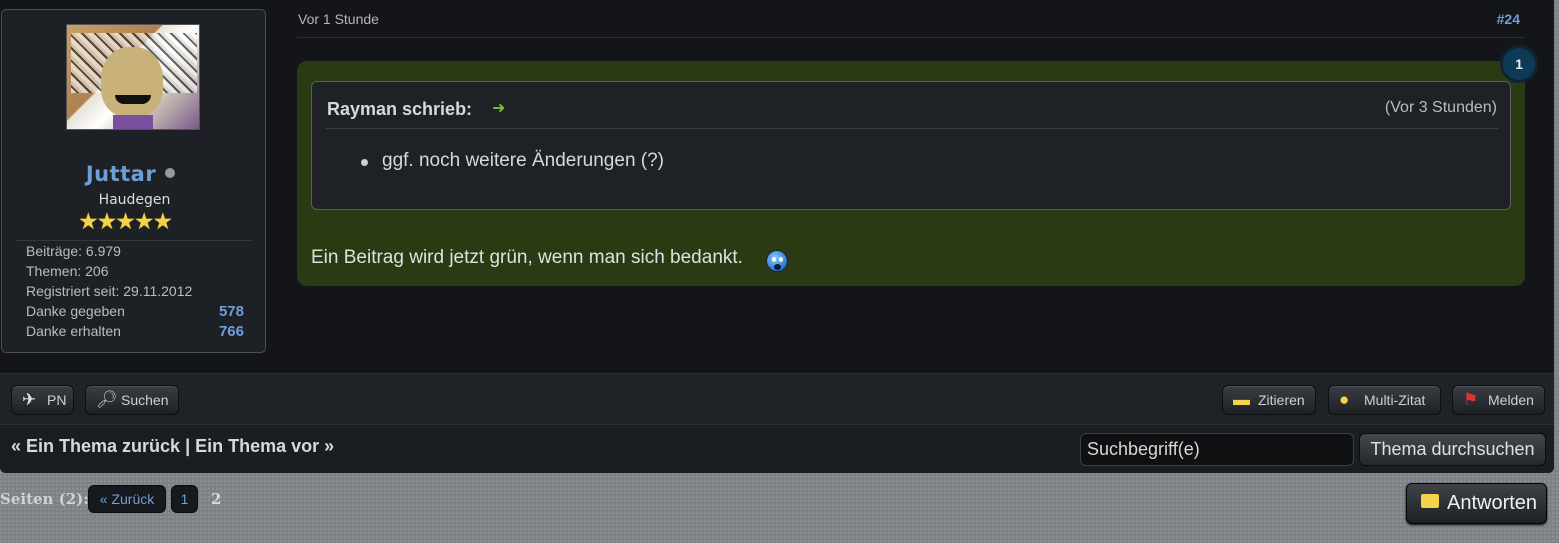  Describe the element at coordinates (338, 19) in the screenshot. I see `post-time: Vor 1 Stunde` at that location.